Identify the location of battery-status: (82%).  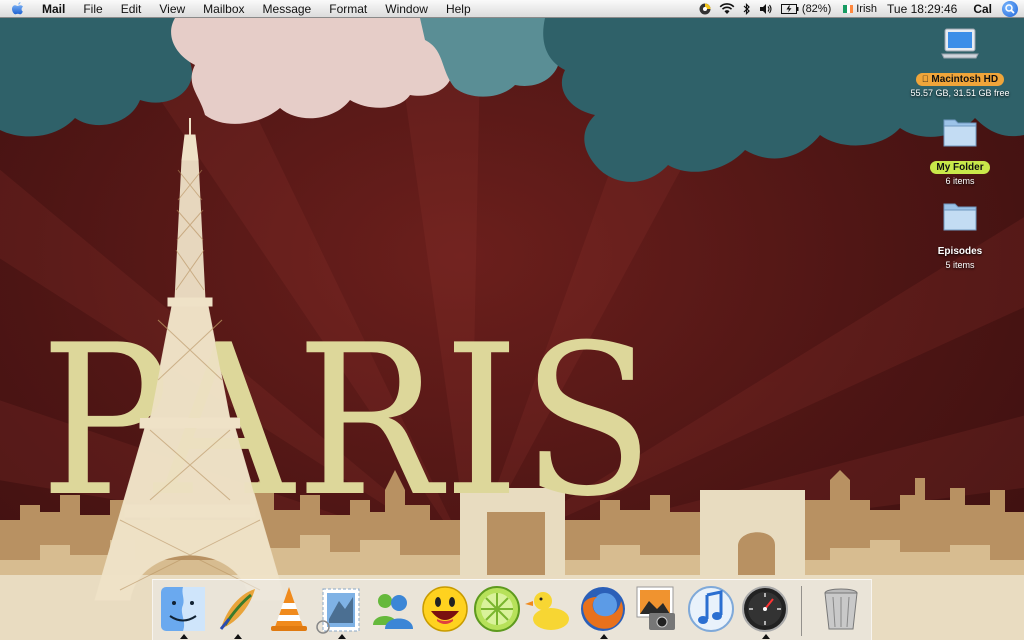
(806, 8).